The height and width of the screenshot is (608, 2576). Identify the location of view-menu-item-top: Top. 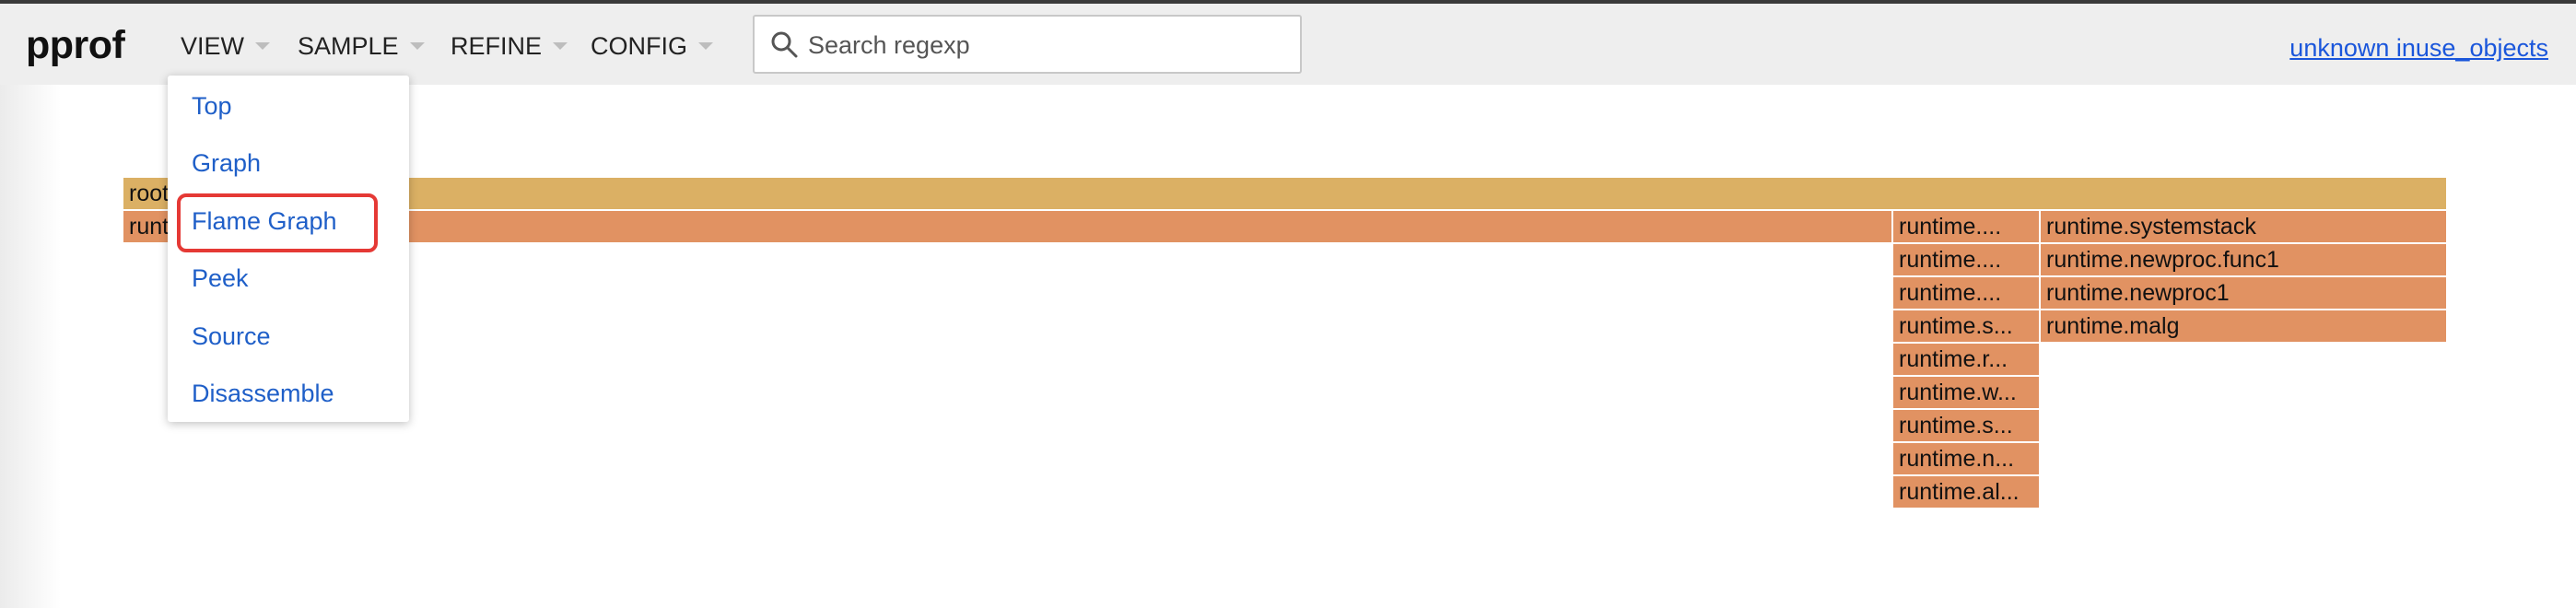
(212, 106).